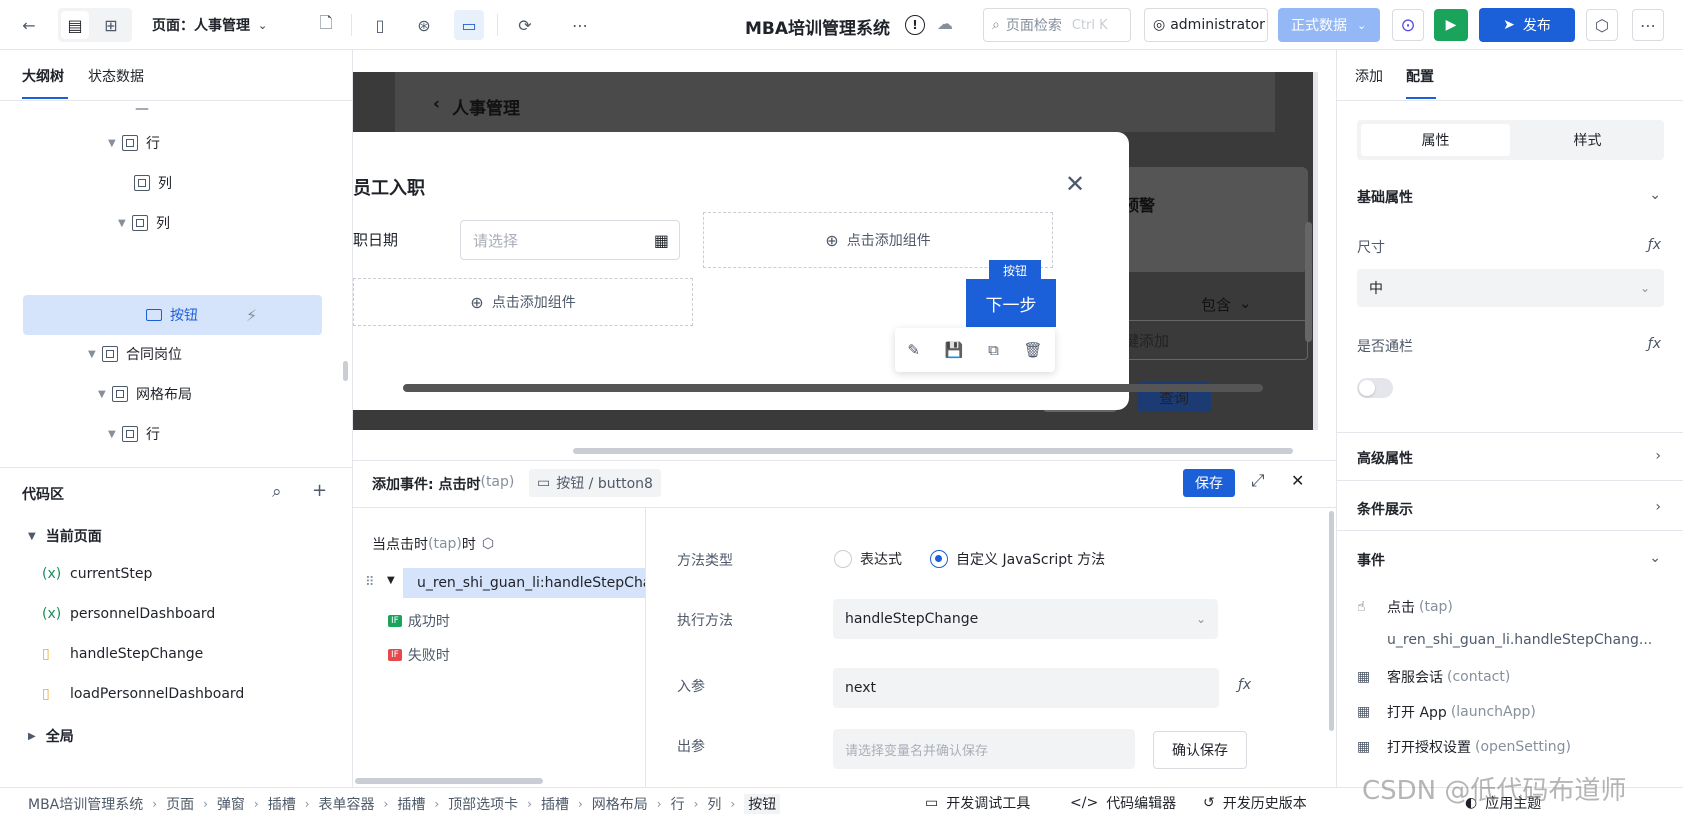  What do you see at coordinates (1405, 607) in the screenshot?
I see `event-tap: ☝ 点击 (tap)` at bounding box center [1405, 607].